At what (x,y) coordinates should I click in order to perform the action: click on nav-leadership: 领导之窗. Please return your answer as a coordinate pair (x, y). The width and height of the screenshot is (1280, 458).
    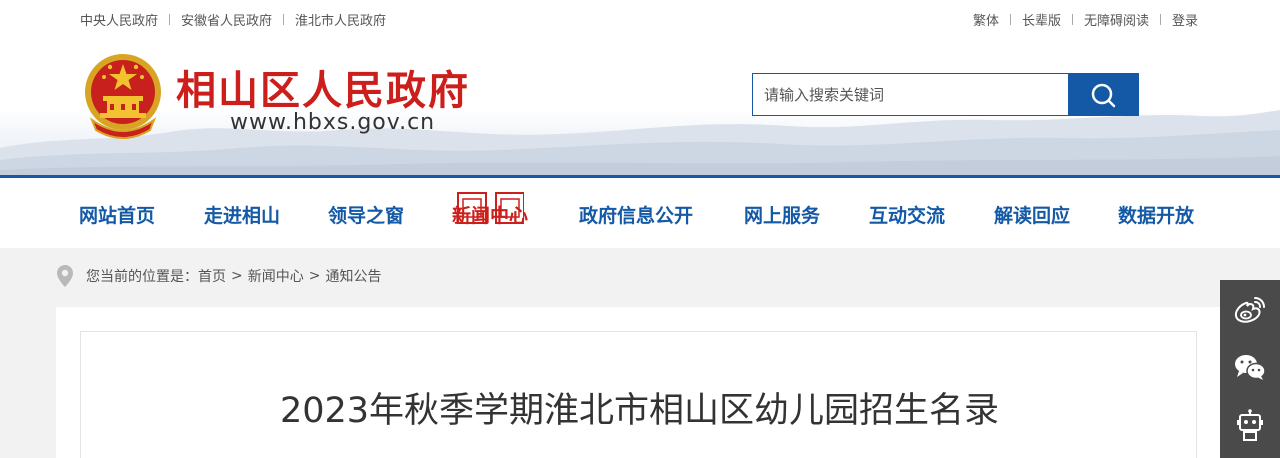
    Looking at the image, I should click on (366, 214).